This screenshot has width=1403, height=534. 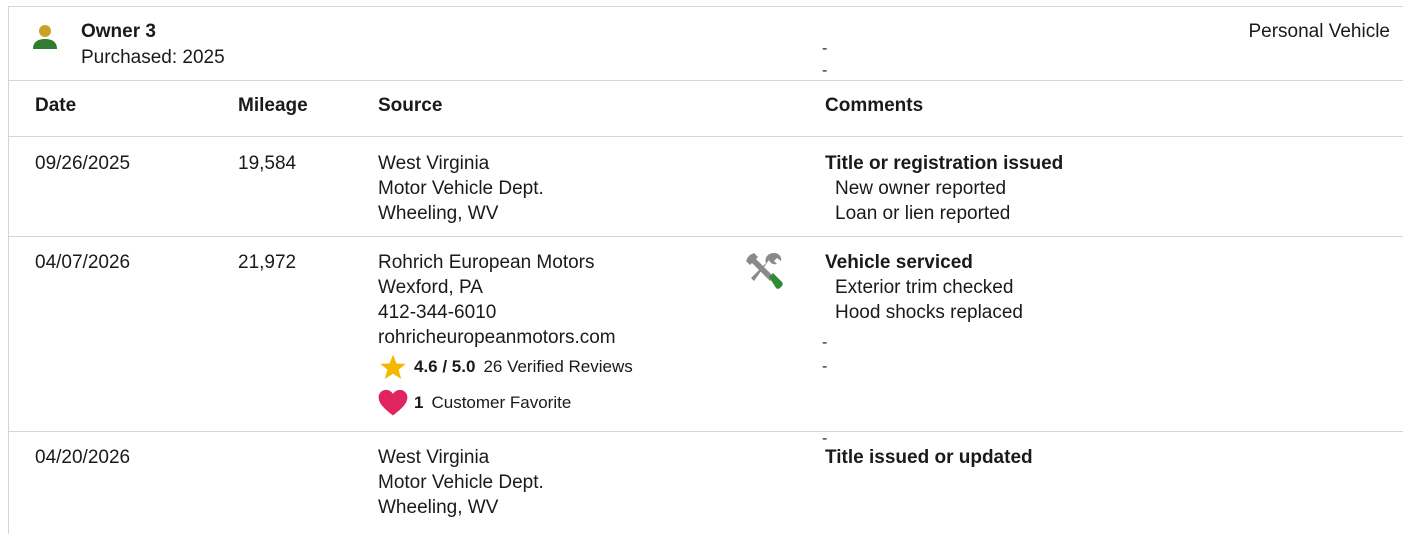 What do you see at coordinates (83, 262) in the screenshot?
I see `row-date: 04/07/2026` at bounding box center [83, 262].